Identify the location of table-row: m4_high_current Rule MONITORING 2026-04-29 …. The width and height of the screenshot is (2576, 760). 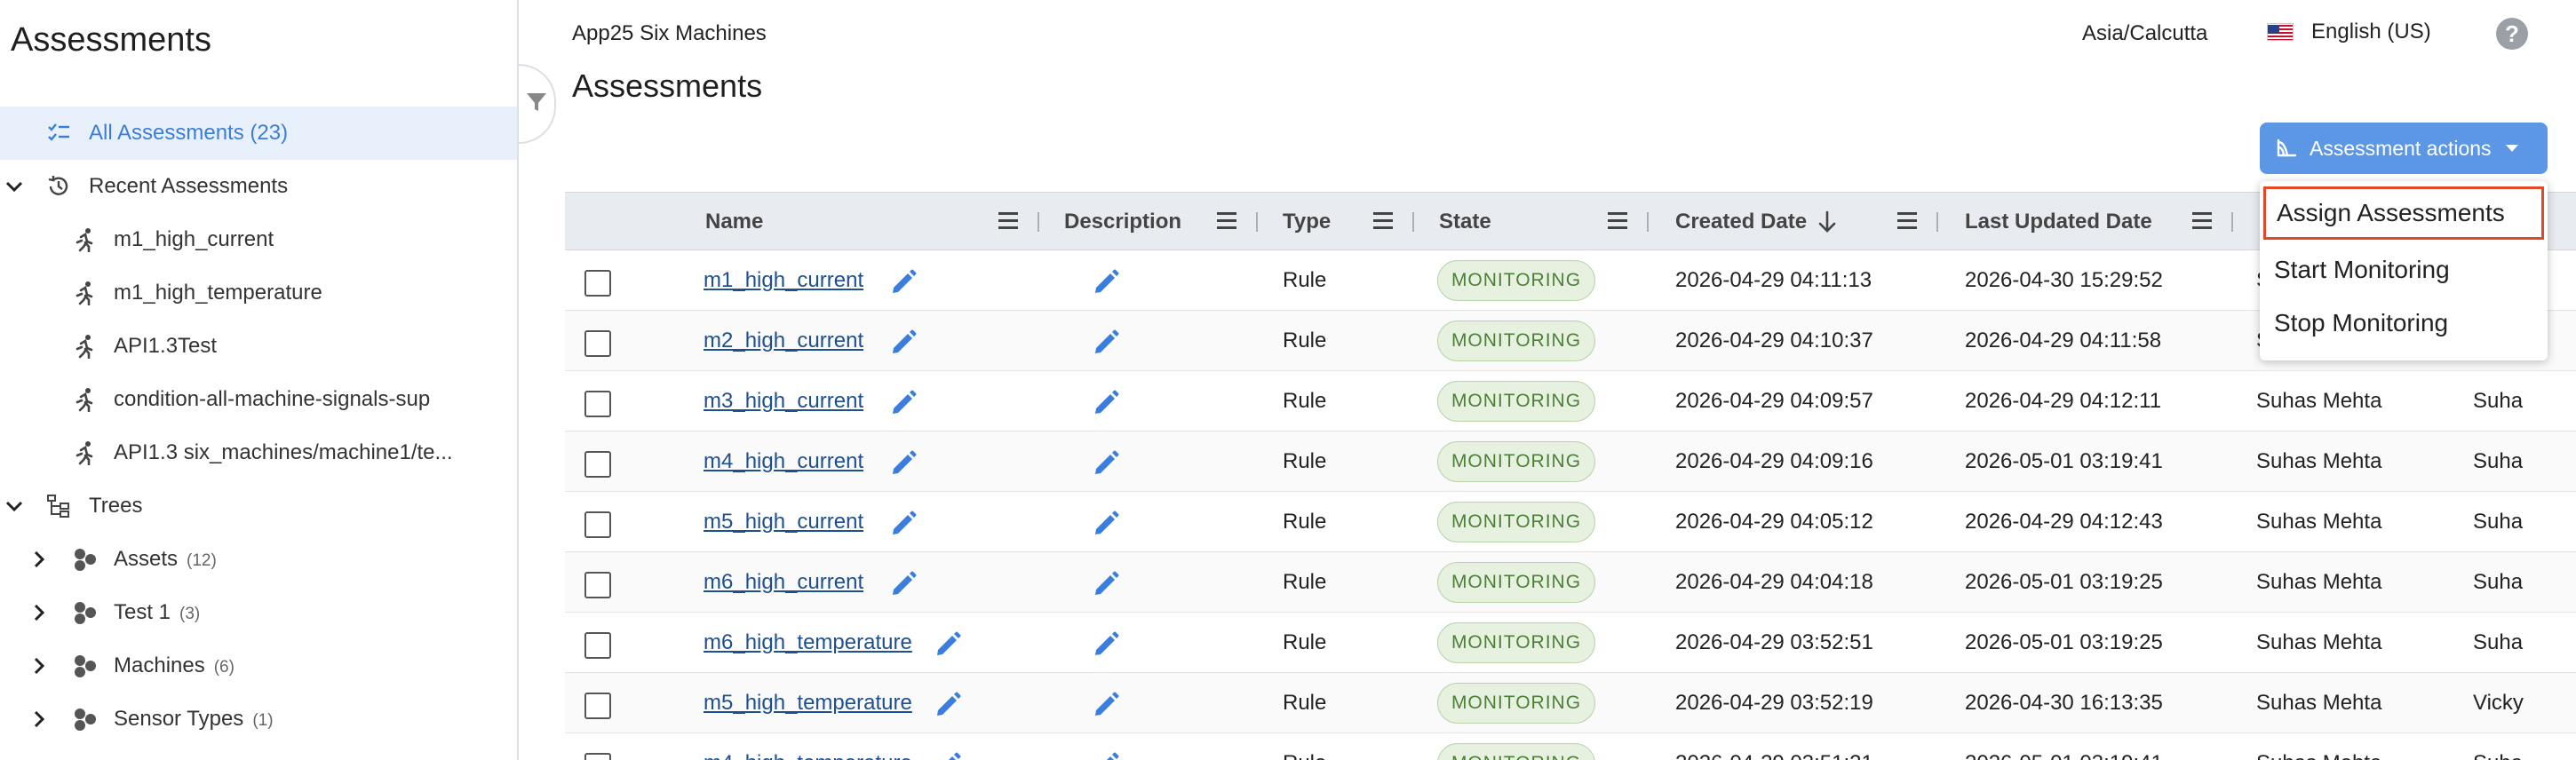
(1570, 461).